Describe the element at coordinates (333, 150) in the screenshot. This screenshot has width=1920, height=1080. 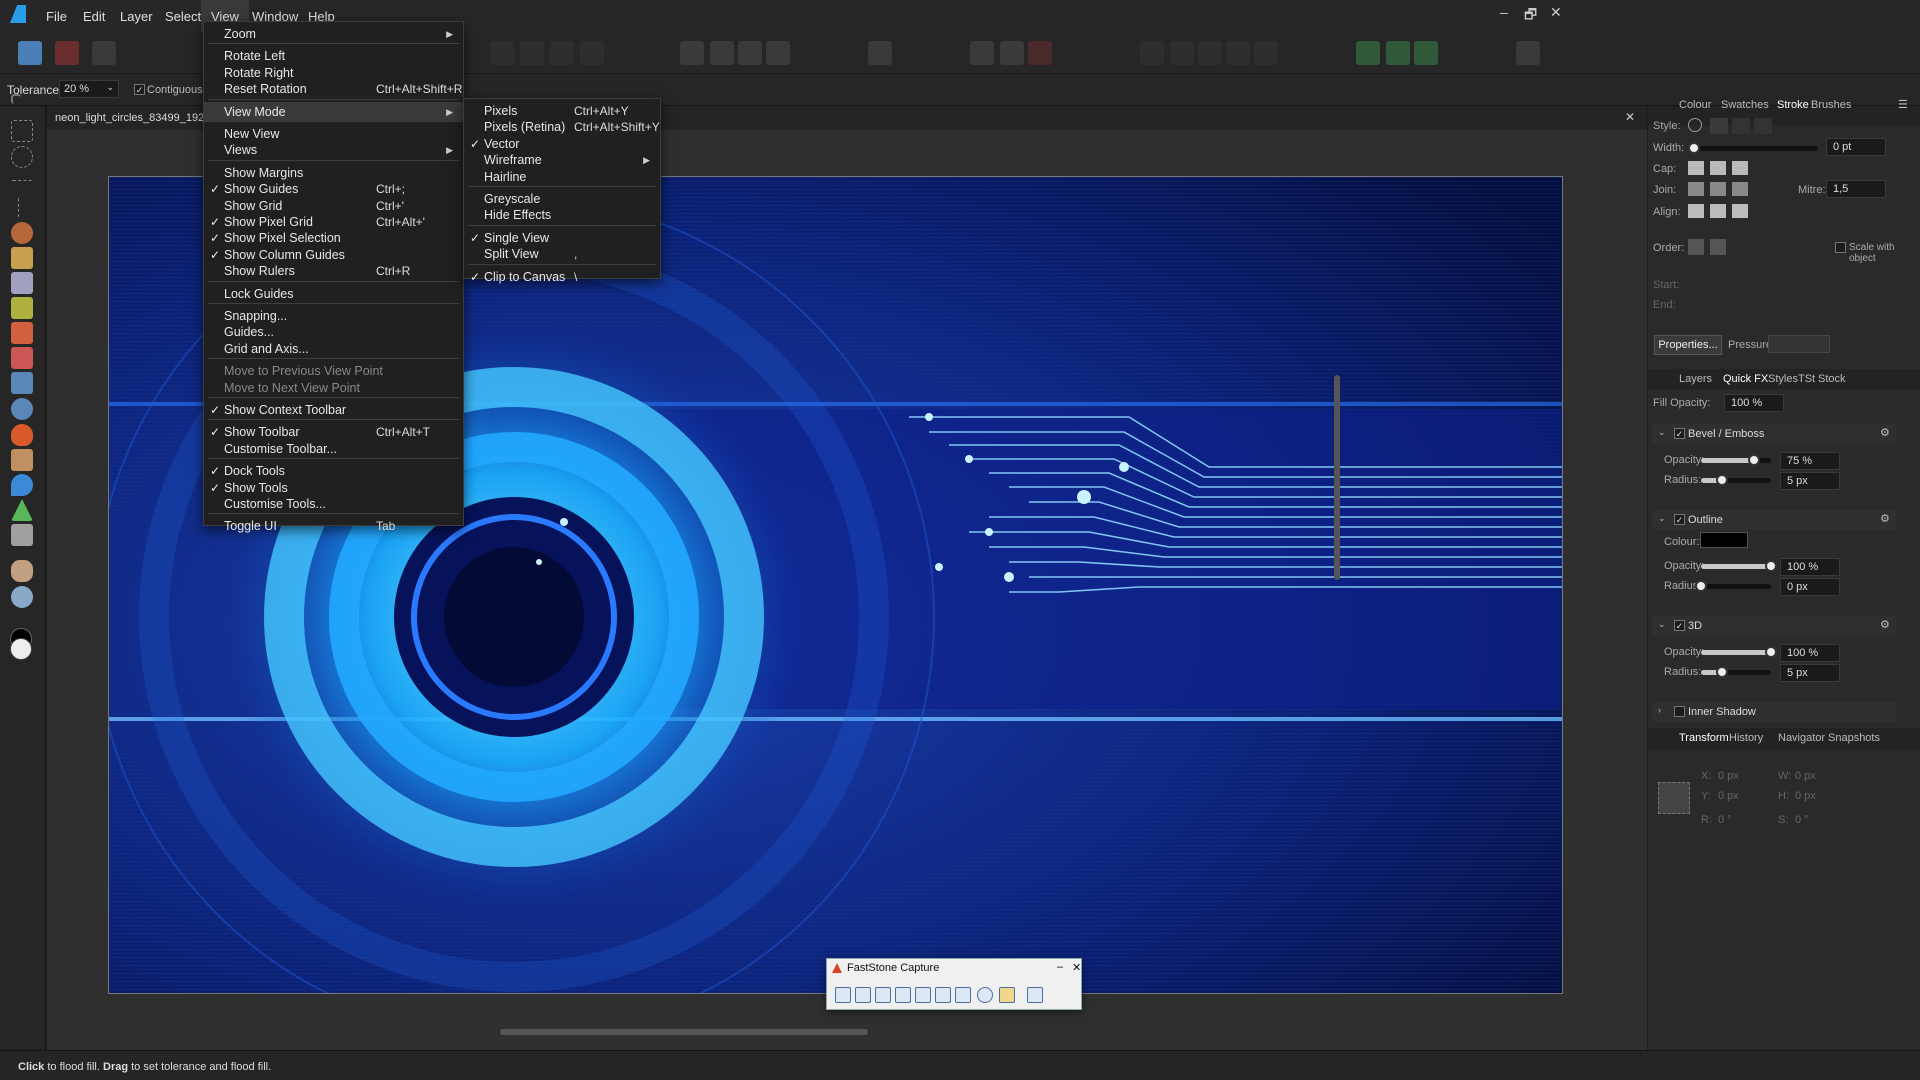
I see `menu-item-views: Views ▶` at that location.